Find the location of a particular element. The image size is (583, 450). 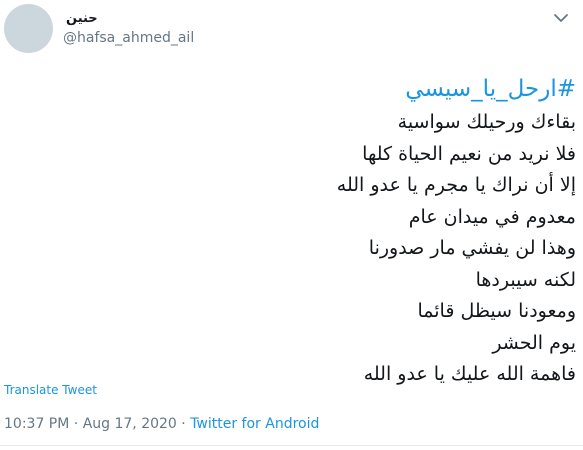

user-handle: @hafsa_ahmed_ail is located at coordinates (128, 38).